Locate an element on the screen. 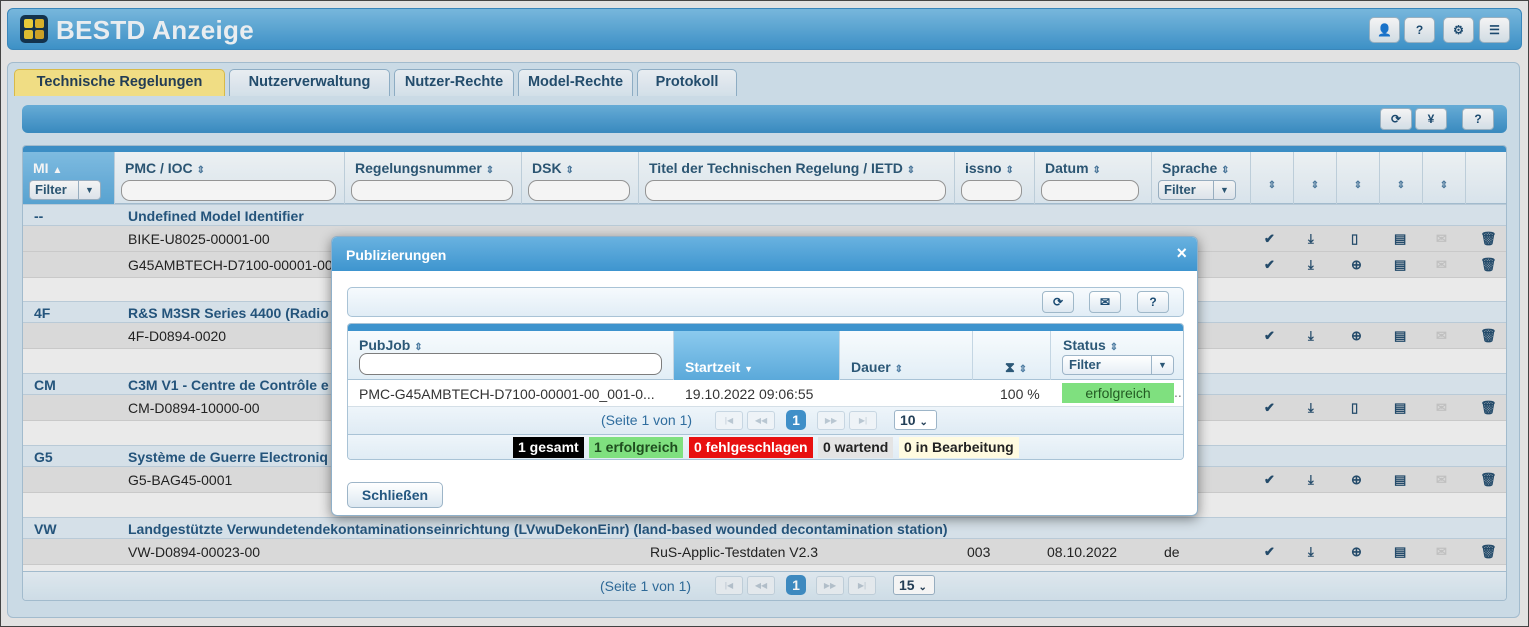 Image resolution: width=1529 pixels, height=627 pixels. schliessen-button: Schließen is located at coordinates (395, 495).